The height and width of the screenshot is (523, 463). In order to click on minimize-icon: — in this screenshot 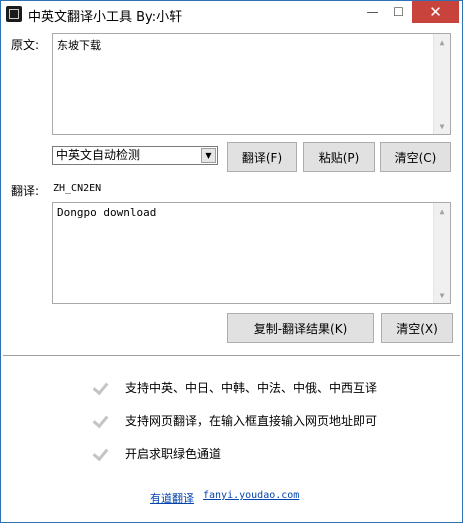, I will do `click(372, 12)`.